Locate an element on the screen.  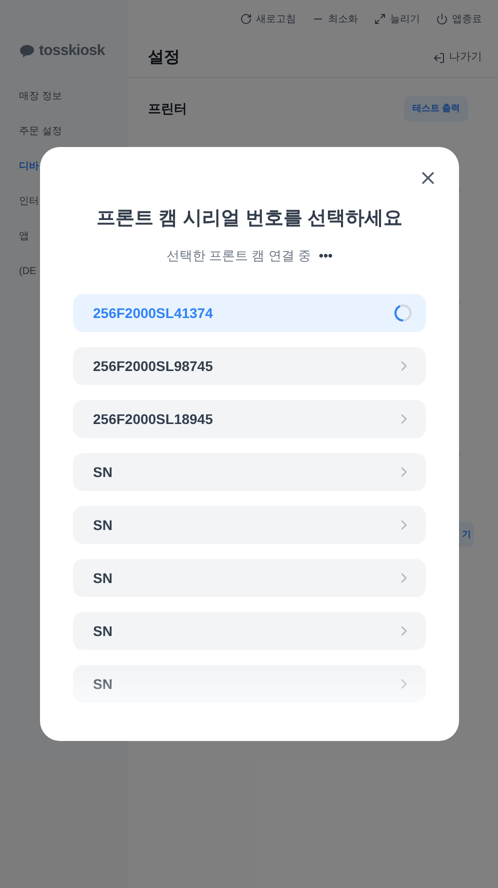
section-title: 프린터 is located at coordinates (167, 109).